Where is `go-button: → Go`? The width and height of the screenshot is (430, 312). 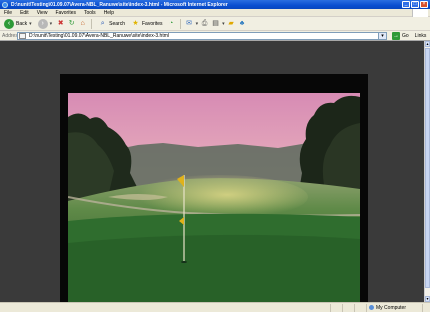 go-button: → Go is located at coordinates (400, 35).